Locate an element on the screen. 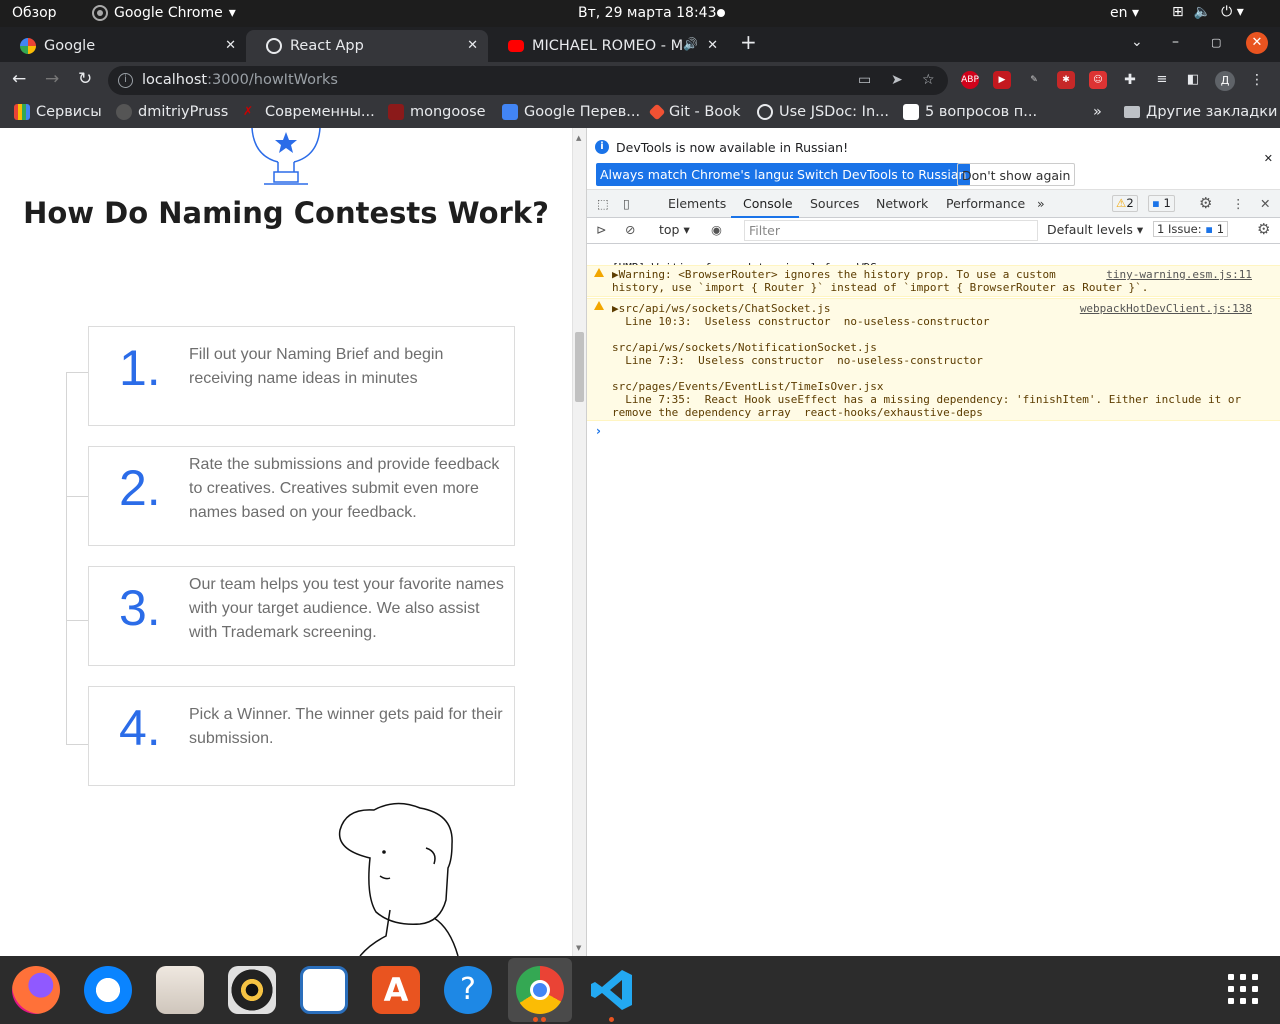 The height and width of the screenshot is (1024, 1280). url-path: :3000/howItWorks is located at coordinates (272, 80).